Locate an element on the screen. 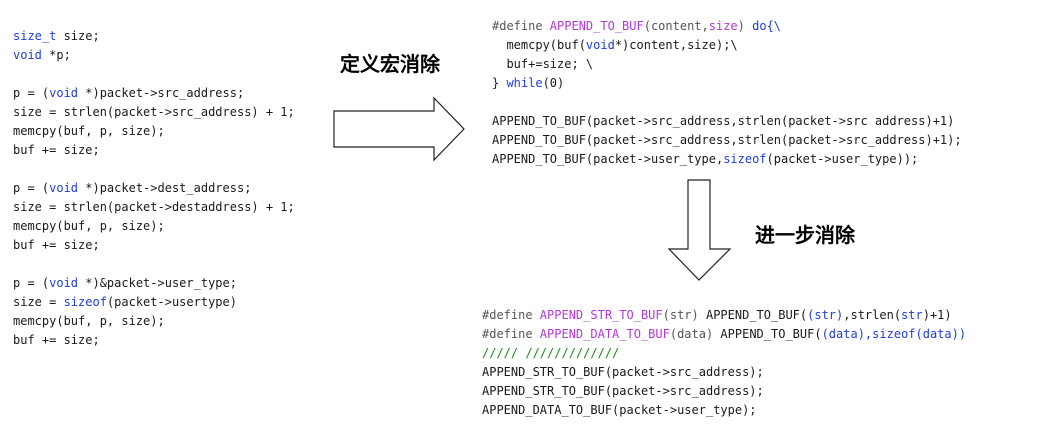 The image size is (1041, 441). code-token: size = strlen(packet->destaddress) + 1; is located at coordinates (154, 207).